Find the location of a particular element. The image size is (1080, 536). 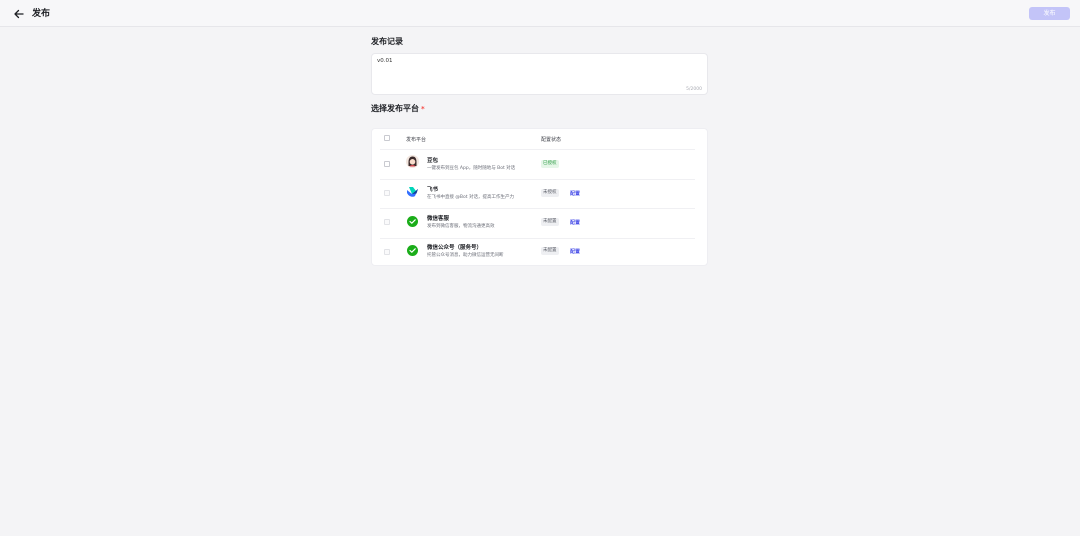

platform-desc: 托管公众号消息，助力微信运营无间断 is located at coordinates (465, 255).